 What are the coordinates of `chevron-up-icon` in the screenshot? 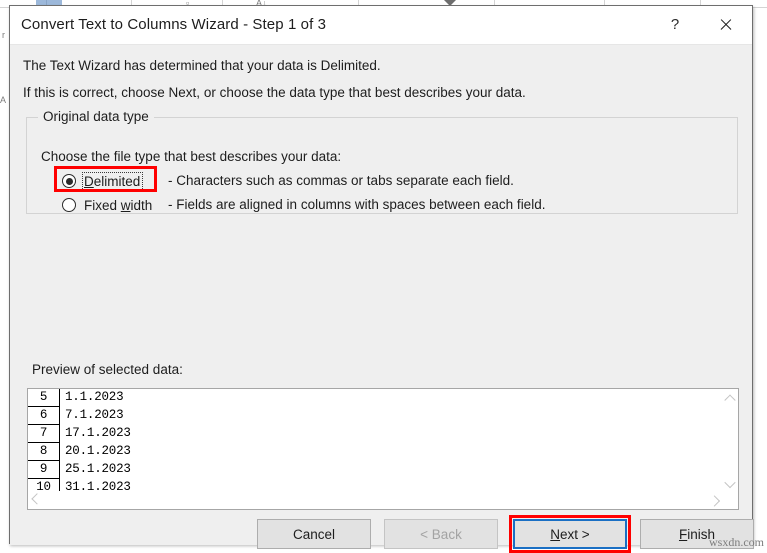 It's located at (729, 399).